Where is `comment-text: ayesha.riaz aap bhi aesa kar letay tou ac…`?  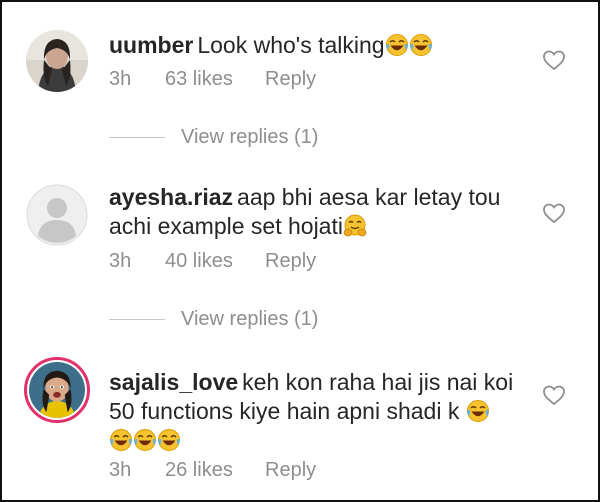 comment-text: ayesha.riaz aap bhi aesa kar letay tou ac… is located at coordinates (319, 212).